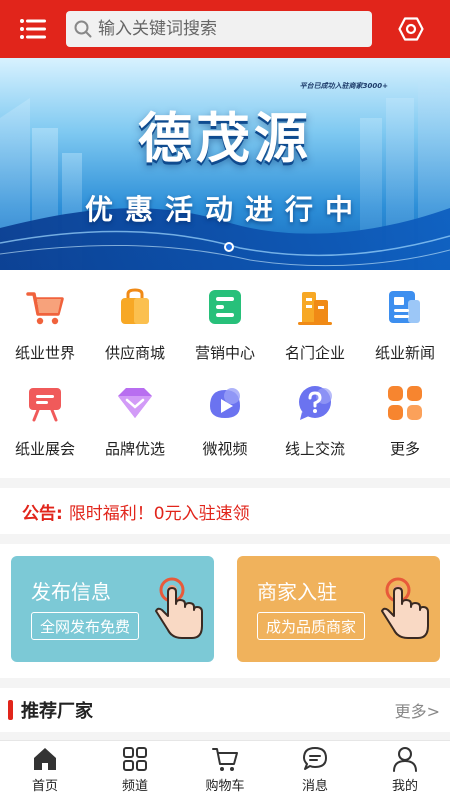 The height and width of the screenshot is (800, 450). What do you see at coordinates (343, 86) in the screenshot?
I see `banner-merchant-count: 平台已成功入驻商家3000+` at bounding box center [343, 86].